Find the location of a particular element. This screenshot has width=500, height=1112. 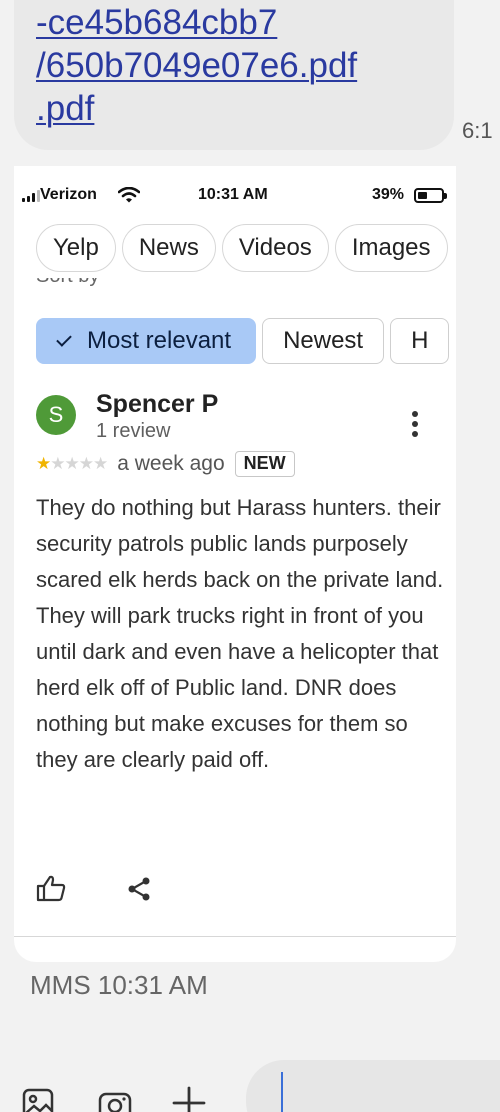

embedded-status-bar: Verizon 10:31 AM 39% is located at coordinates (235, 196).